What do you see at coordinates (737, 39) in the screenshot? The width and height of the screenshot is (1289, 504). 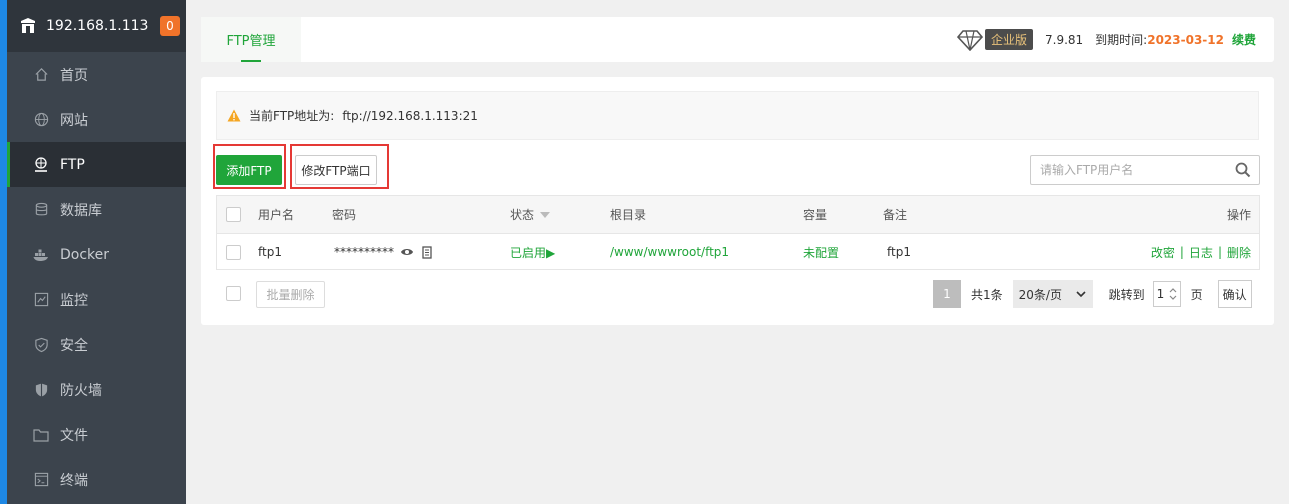 I see `top-bar: FTP管理 企业版 7.9.81 到期时间: 2023-03-12 续费` at bounding box center [737, 39].